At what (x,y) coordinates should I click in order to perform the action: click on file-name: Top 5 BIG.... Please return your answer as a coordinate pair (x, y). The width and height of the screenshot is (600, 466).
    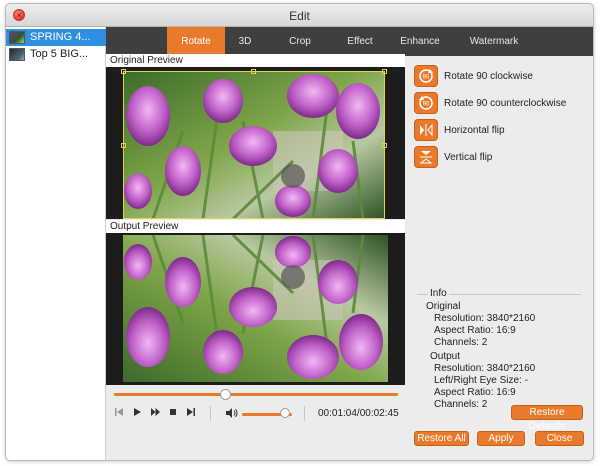
    Looking at the image, I should click on (59, 54).